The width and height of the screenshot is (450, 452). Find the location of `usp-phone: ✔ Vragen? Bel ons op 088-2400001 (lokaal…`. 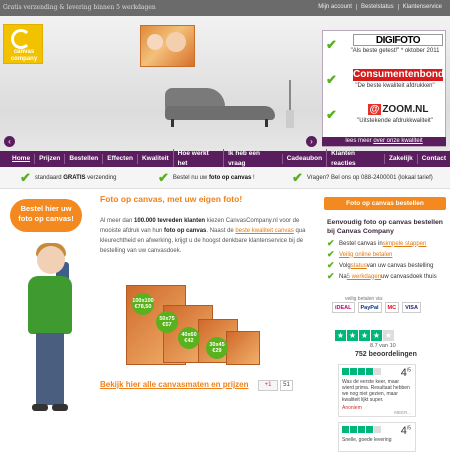

usp-phone: ✔ Vragen? Bel ons op 088-2400001 (lokaal… is located at coordinates (362, 177).